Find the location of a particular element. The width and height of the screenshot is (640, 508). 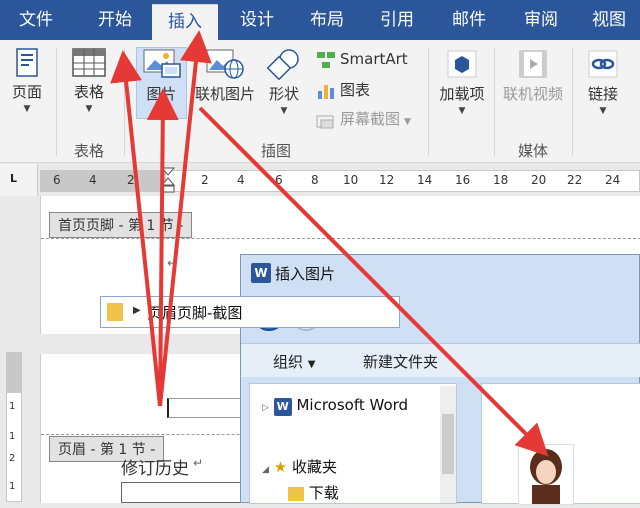

image-thumbnail is located at coordinates (546, 474).